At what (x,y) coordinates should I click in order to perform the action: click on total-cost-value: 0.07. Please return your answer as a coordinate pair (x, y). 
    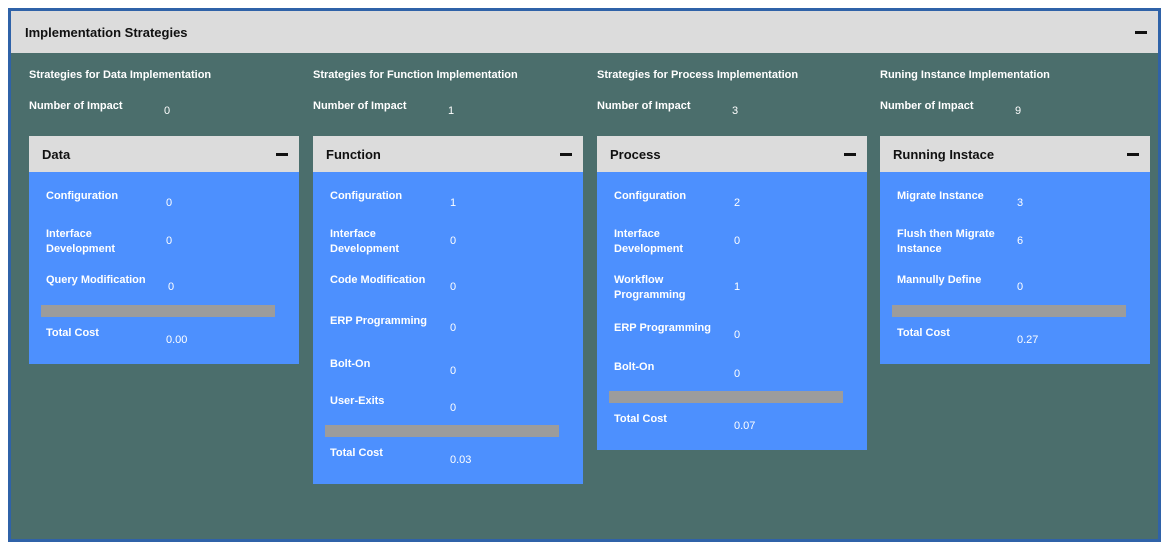
    Looking at the image, I should click on (745, 426).